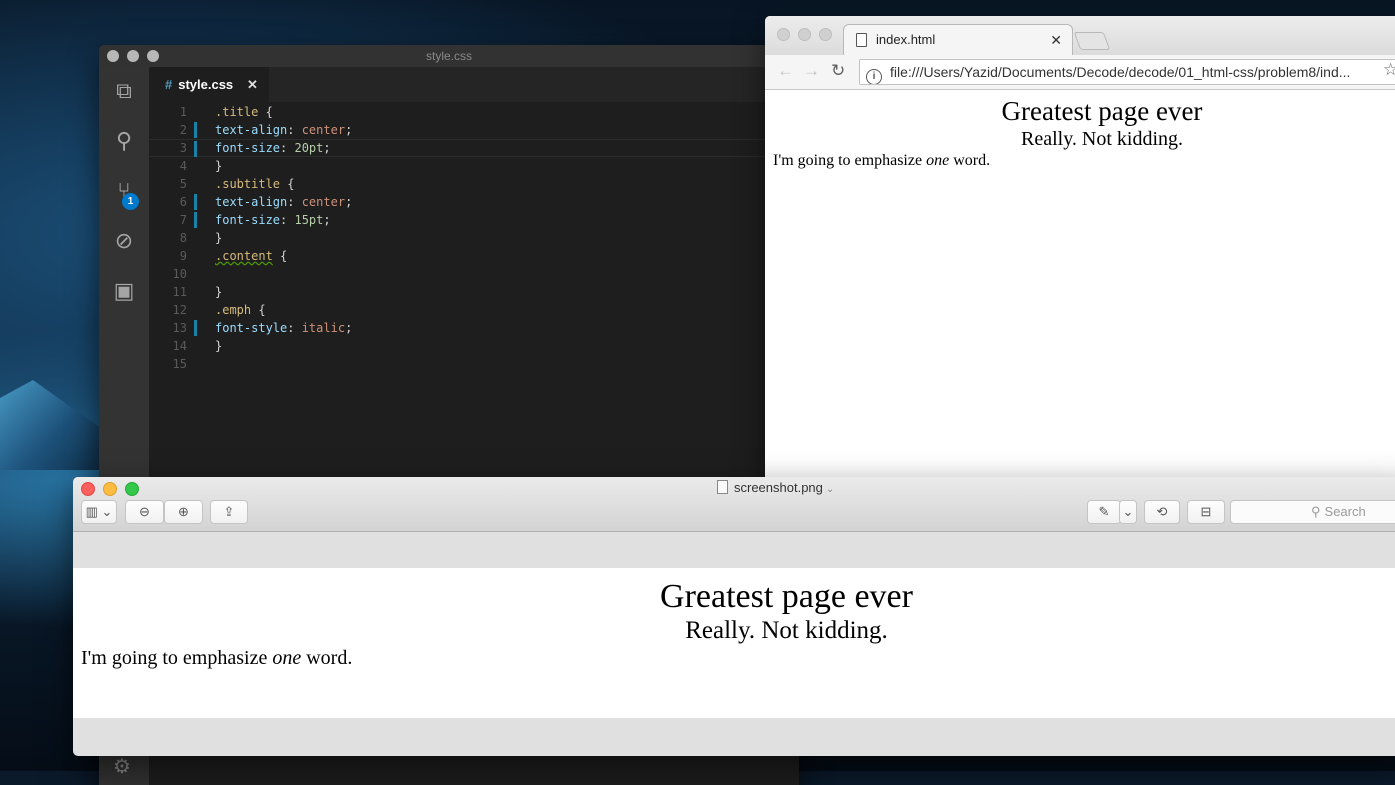 The height and width of the screenshot is (785, 1395). What do you see at coordinates (287, 658) in the screenshot?
I see `emphasized-word: one` at bounding box center [287, 658].